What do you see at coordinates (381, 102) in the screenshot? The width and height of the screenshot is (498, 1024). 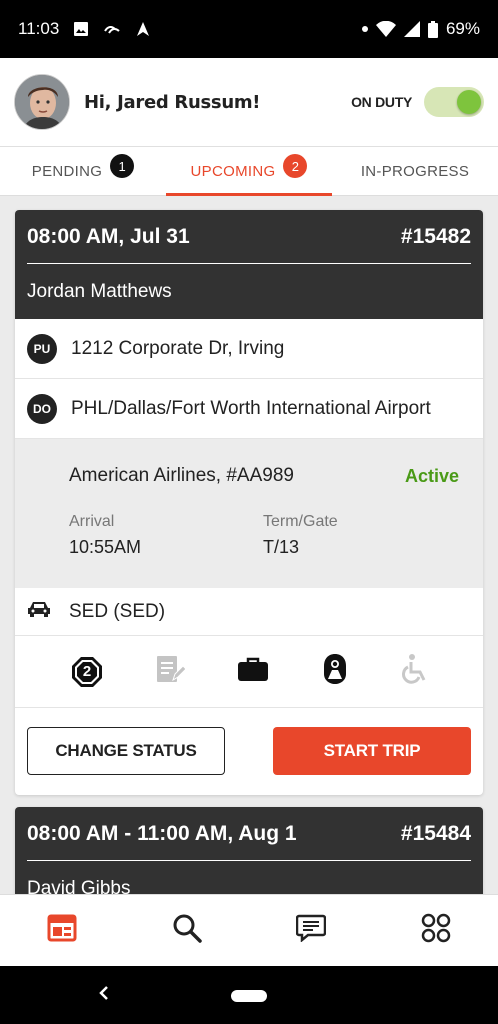 I see `duty-label: ON DUTY` at bounding box center [381, 102].